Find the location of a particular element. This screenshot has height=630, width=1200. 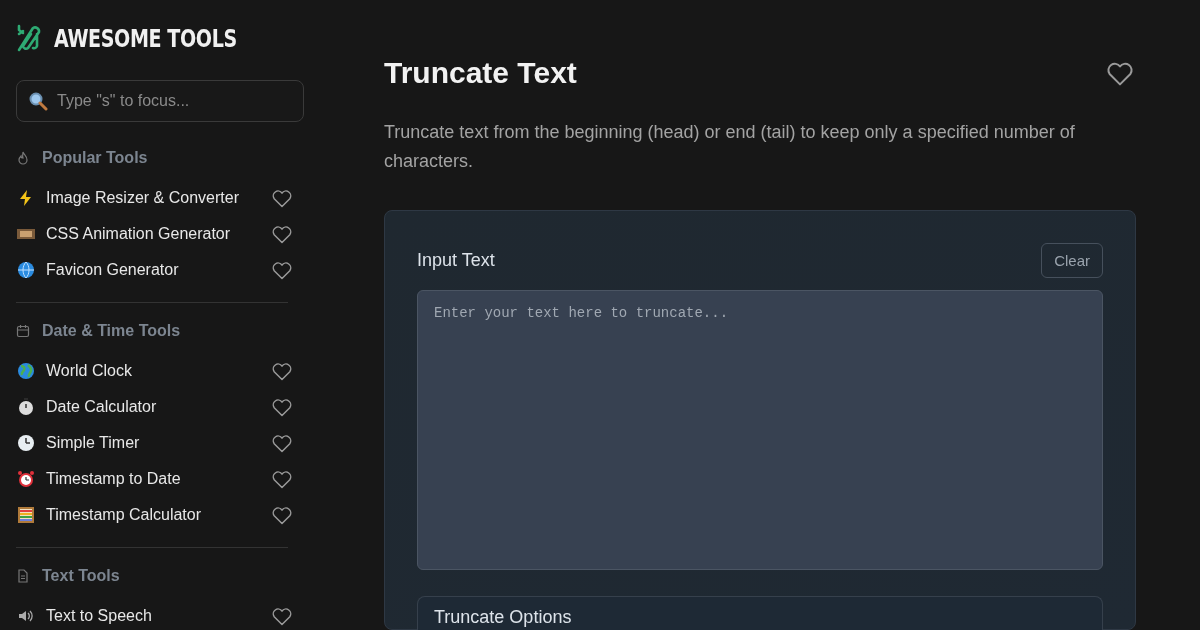

field-label: Input Text is located at coordinates (456, 260).